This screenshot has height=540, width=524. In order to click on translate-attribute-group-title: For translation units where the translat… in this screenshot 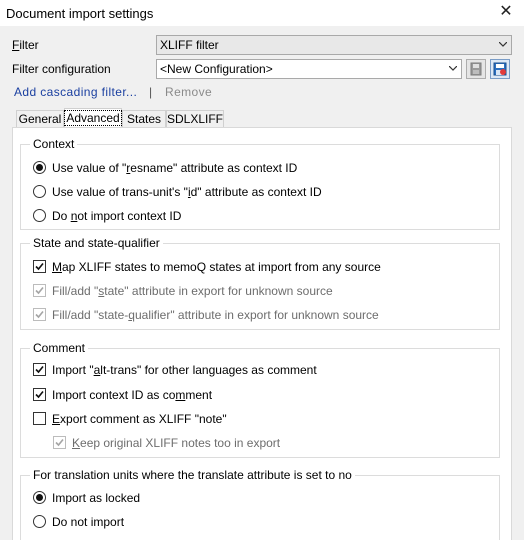, I will do `click(192, 475)`.